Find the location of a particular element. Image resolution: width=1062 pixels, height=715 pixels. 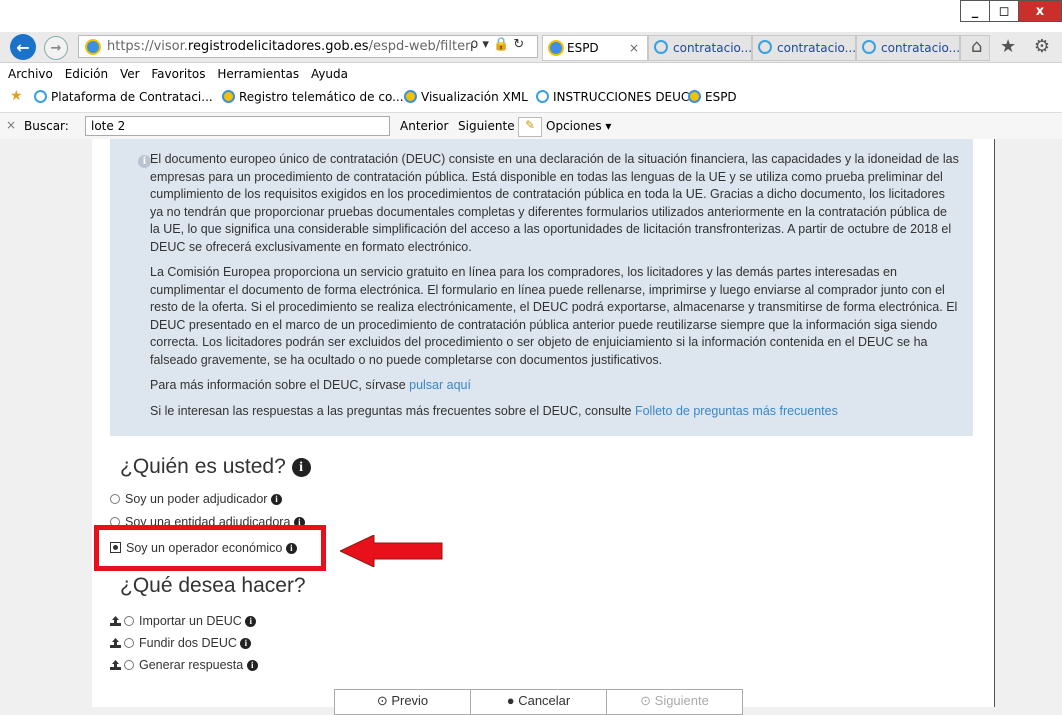

option-fundir: Fundir dos DEUC i is located at coordinates (181, 643).